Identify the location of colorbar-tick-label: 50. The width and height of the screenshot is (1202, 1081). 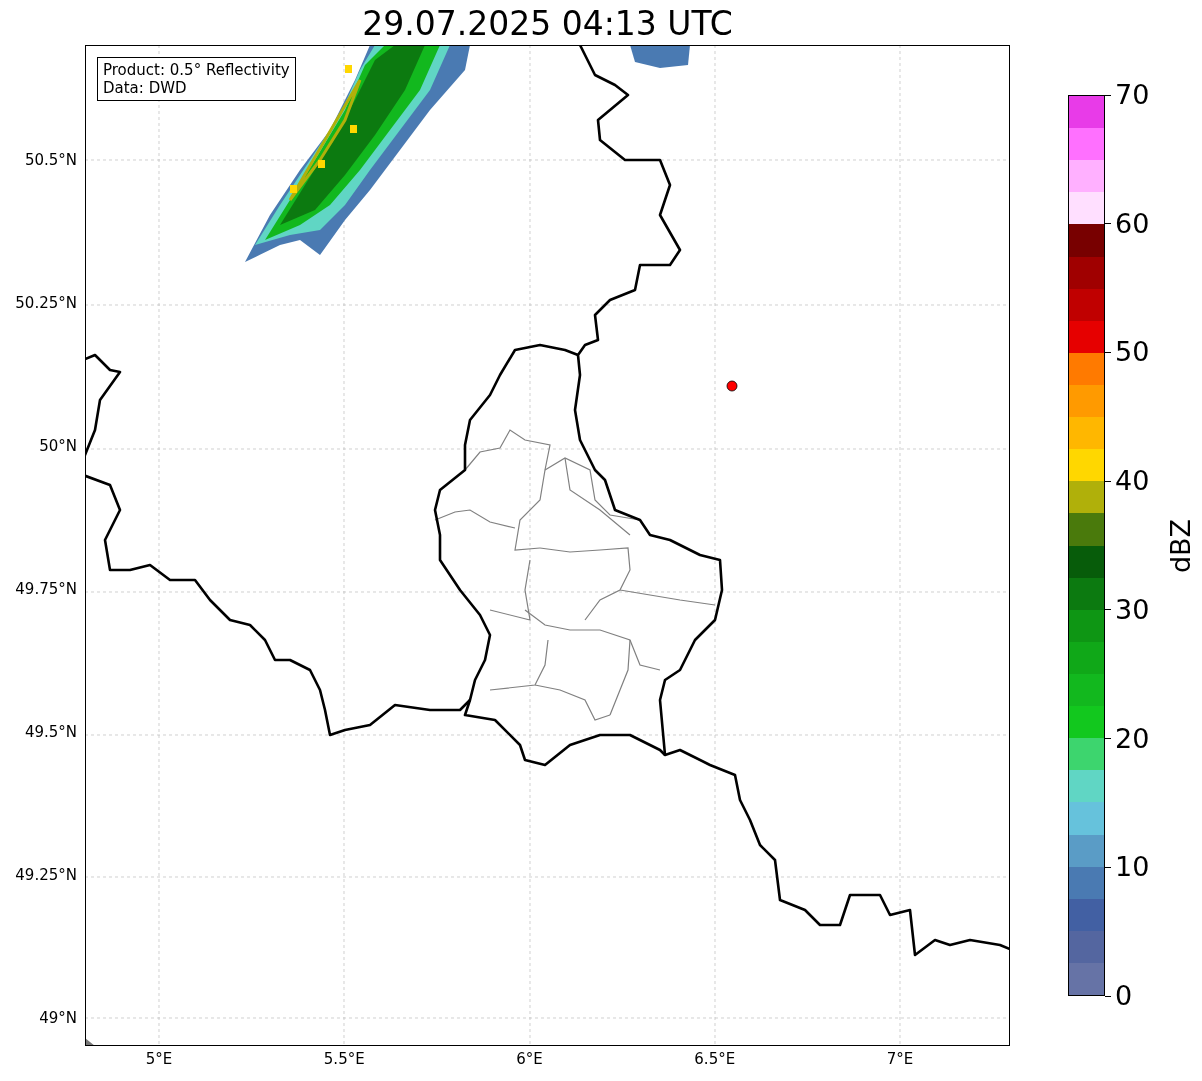
(1132, 352).